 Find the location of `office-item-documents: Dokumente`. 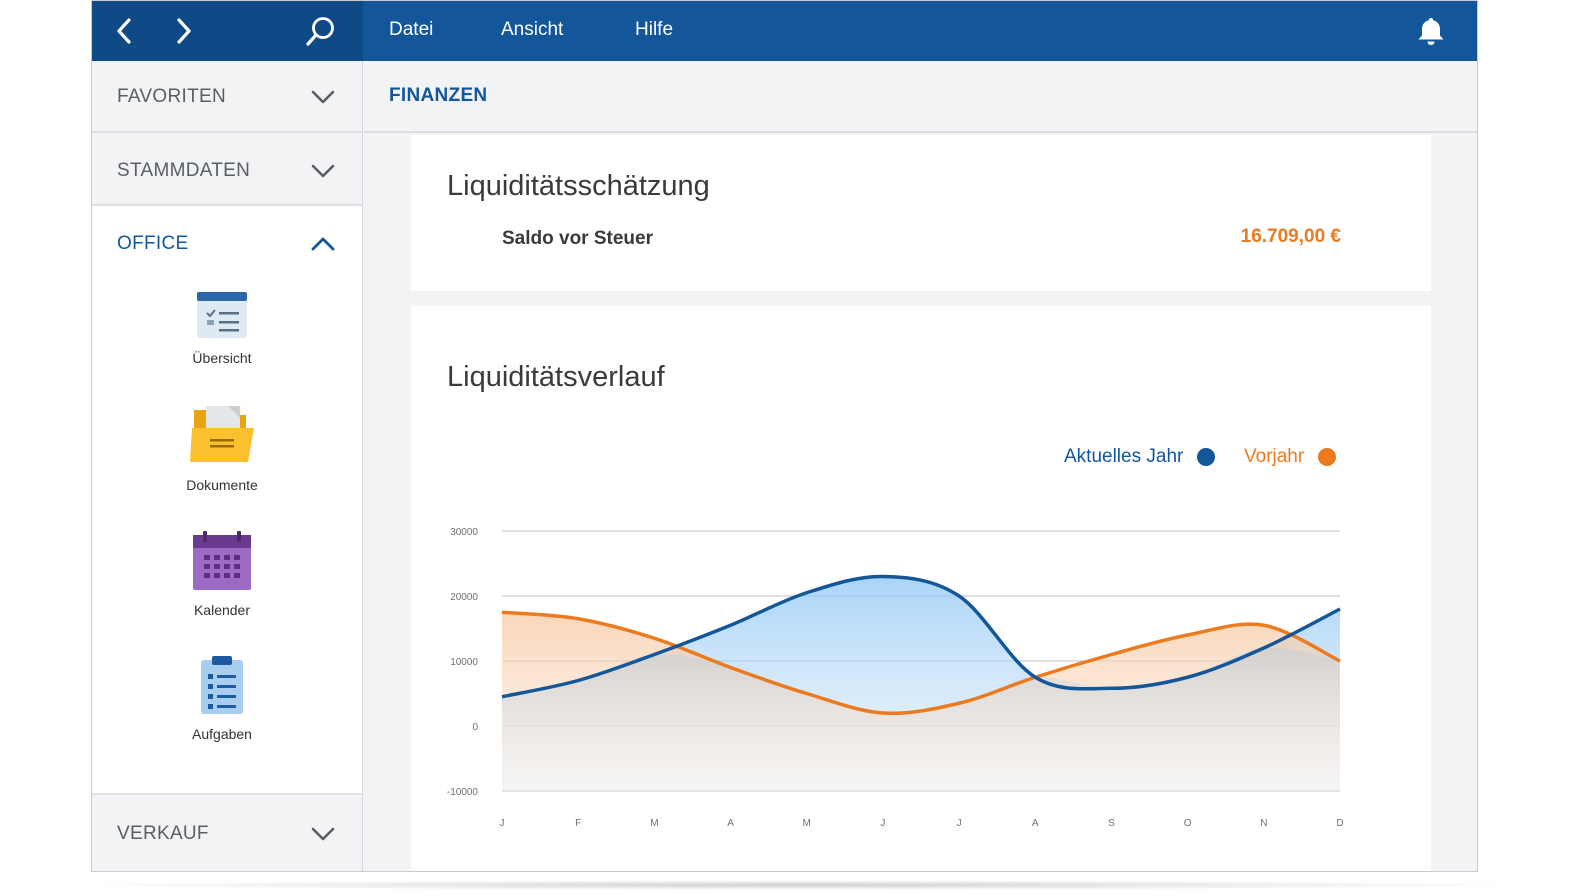

office-item-documents: Dokumente is located at coordinates (222, 448).